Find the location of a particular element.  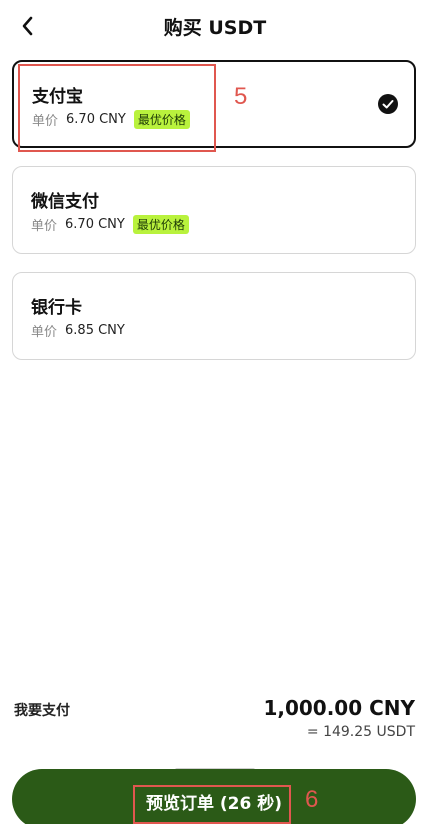

checkmark-icon is located at coordinates (388, 104).